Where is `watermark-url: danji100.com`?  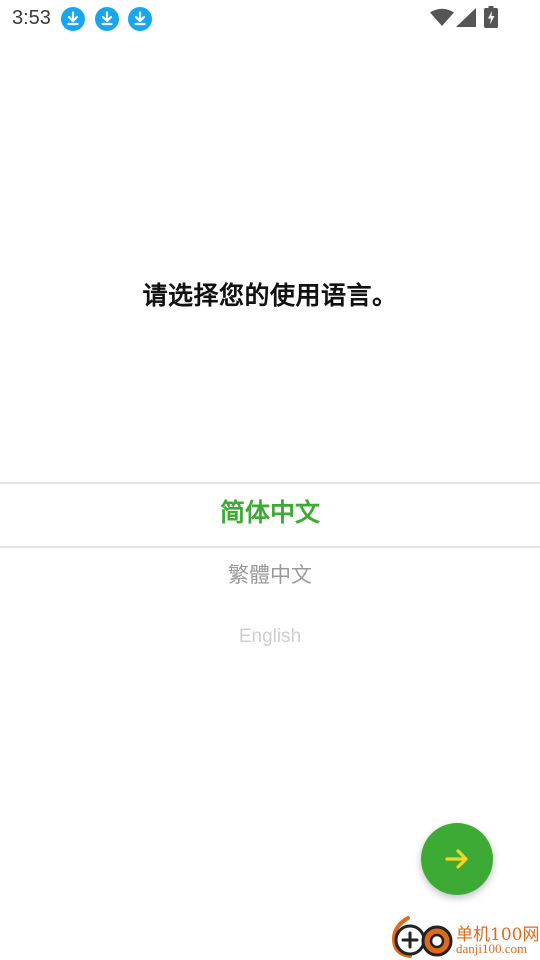
watermark-url: danji100.com is located at coordinates (492, 948).